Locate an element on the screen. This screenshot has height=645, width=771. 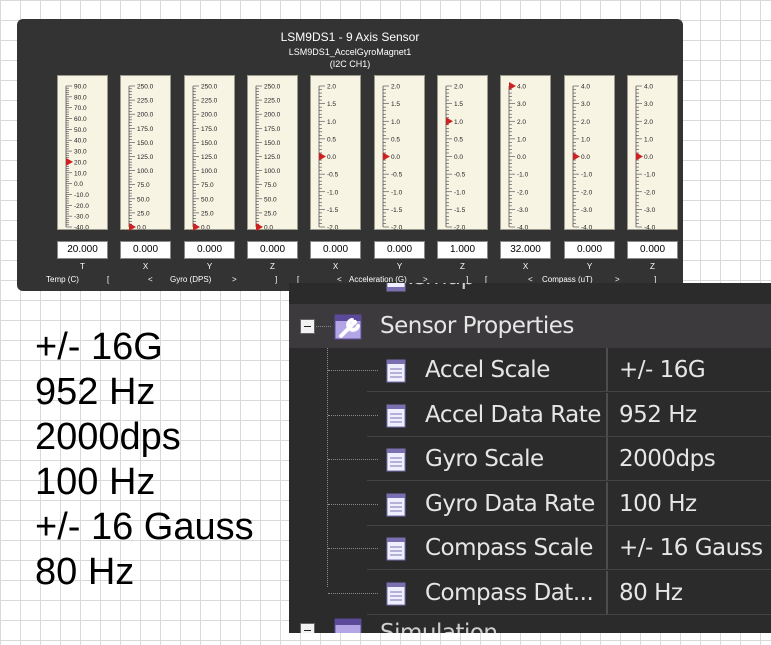
tick-label: 70.0 is located at coordinates (80, 108).